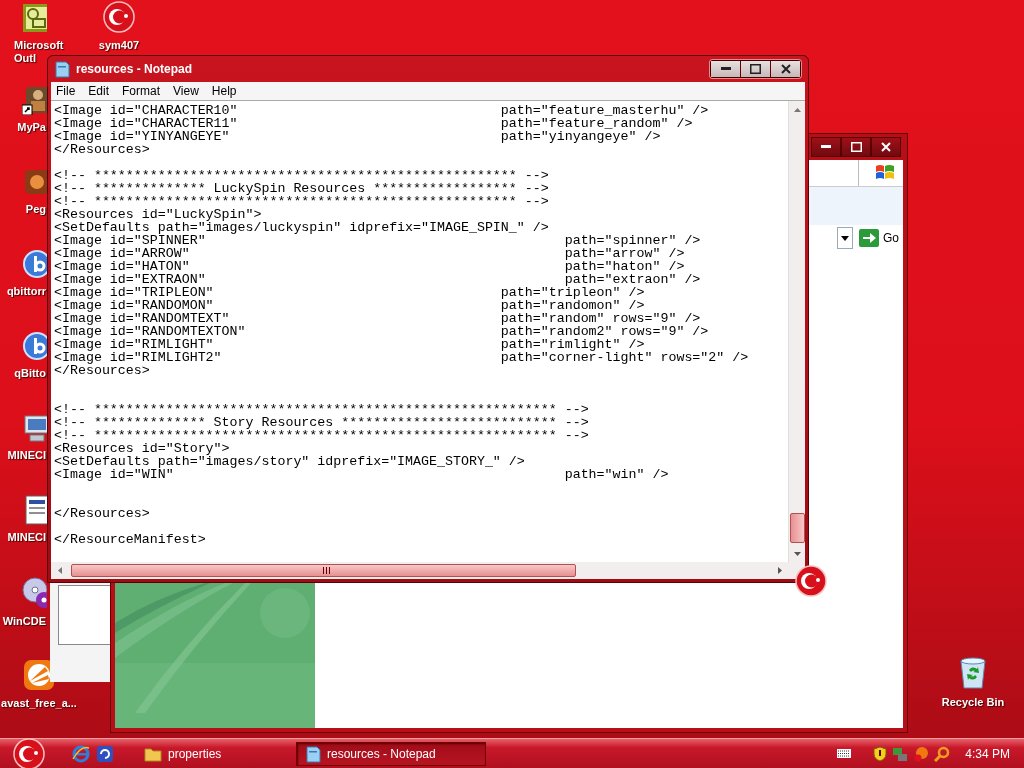  What do you see at coordinates (844, 753) in the screenshot?
I see `keyboard-icon` at bounding box center [844, 753].